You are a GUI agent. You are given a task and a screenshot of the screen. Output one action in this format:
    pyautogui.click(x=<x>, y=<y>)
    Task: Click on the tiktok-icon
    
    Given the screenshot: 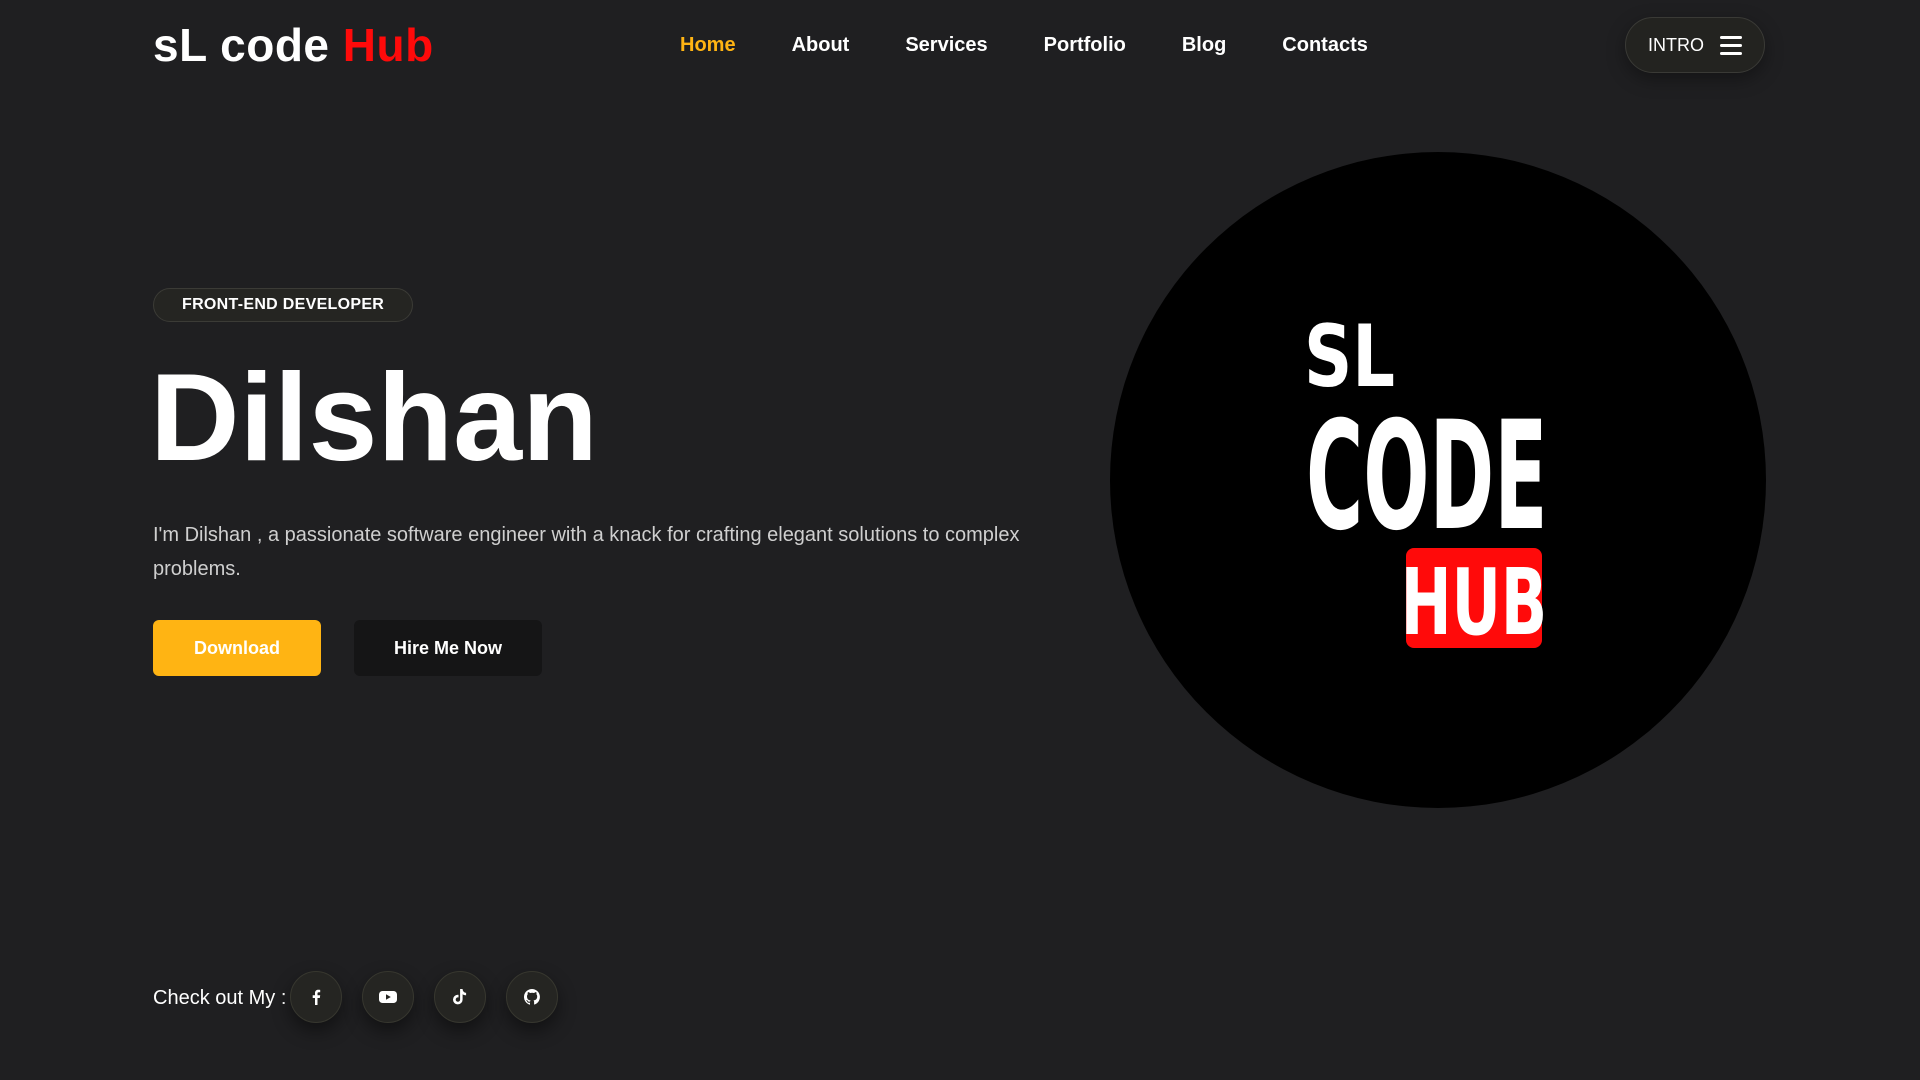 What is the action you would take?
    pyautogui.click(x=460, y=997)
    